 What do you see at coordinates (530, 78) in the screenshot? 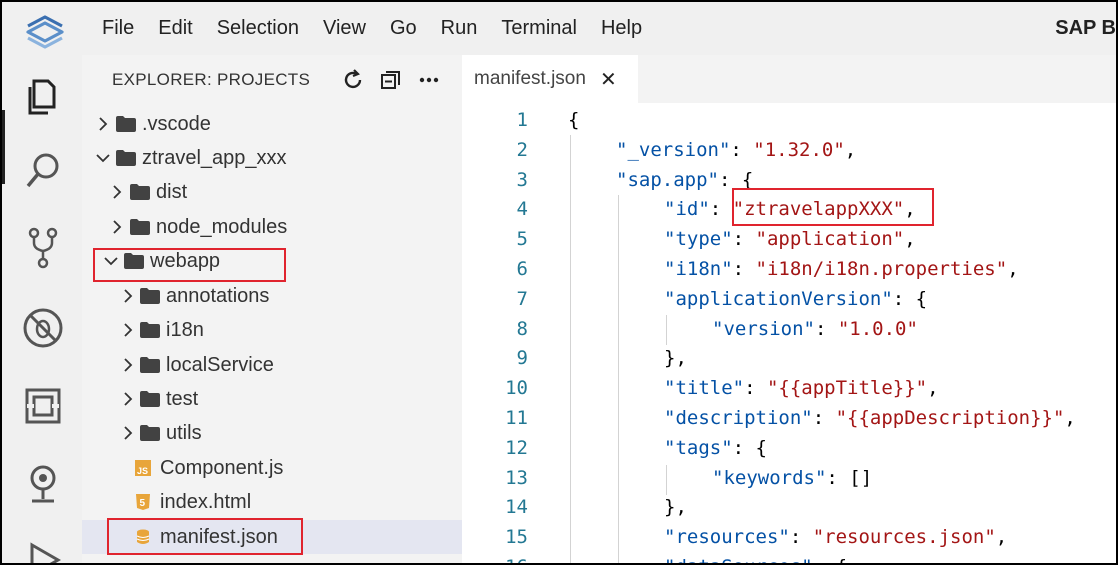
I see `tab-label: manifest.json` at bounding box center [530, 78].